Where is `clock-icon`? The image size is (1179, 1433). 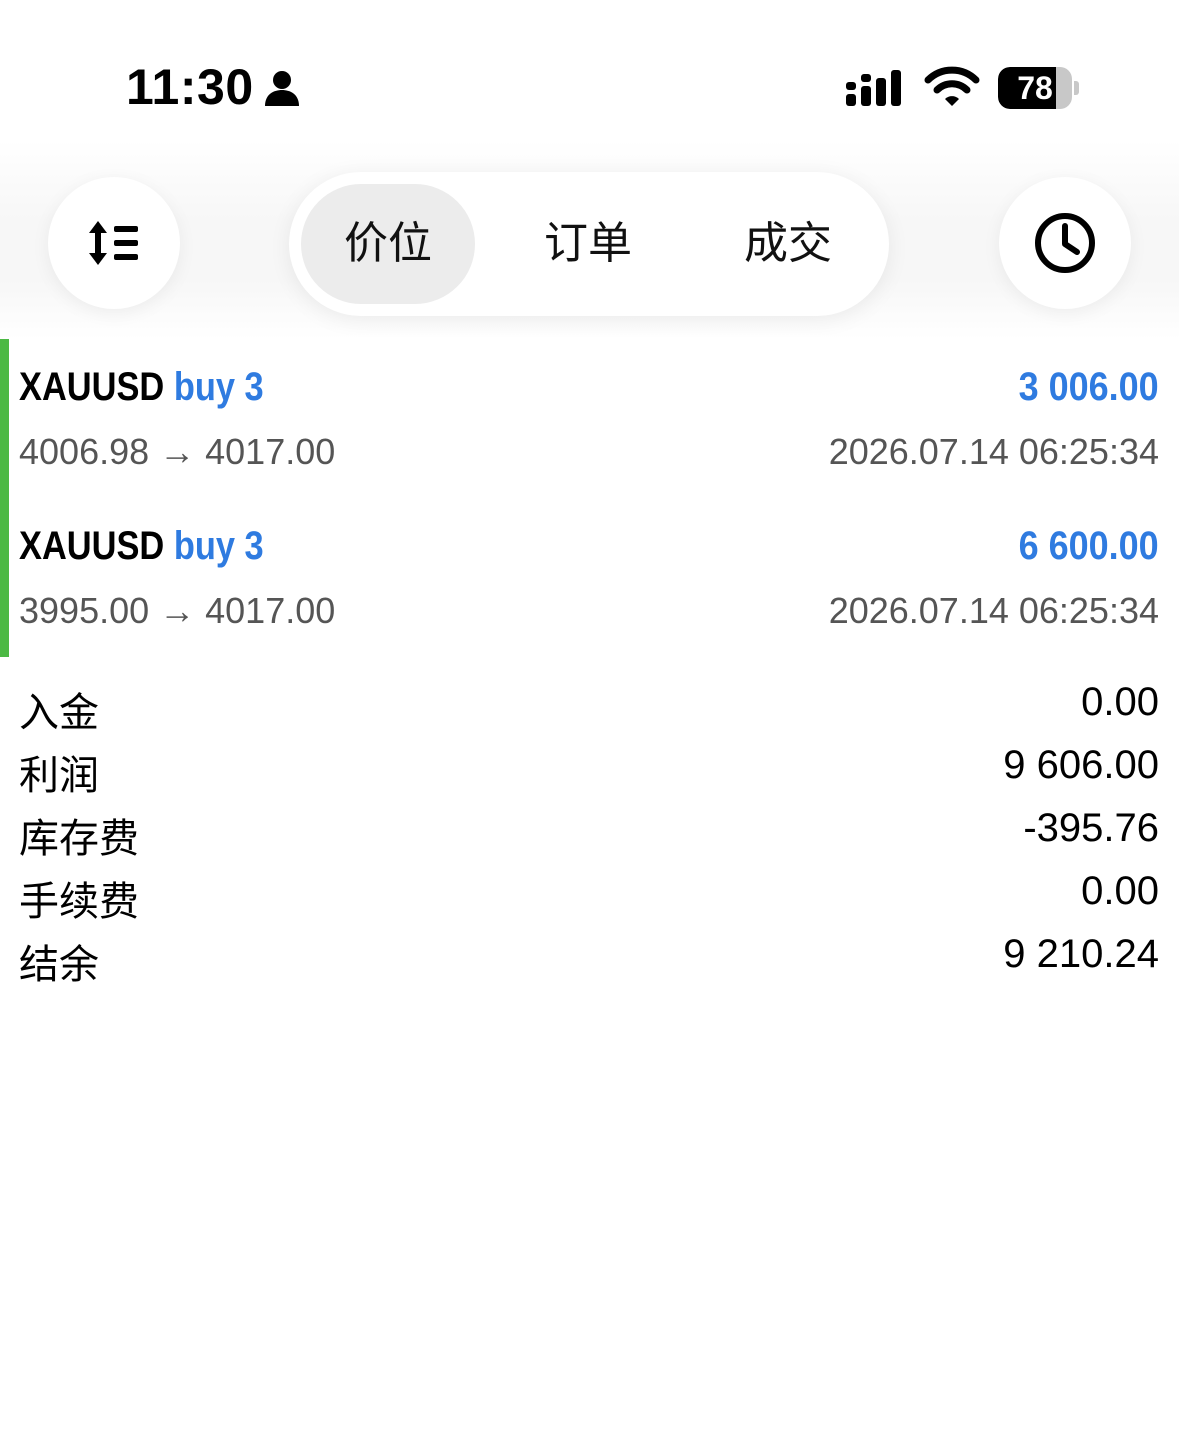
clock-icon is located at coordinates (1065, 243).